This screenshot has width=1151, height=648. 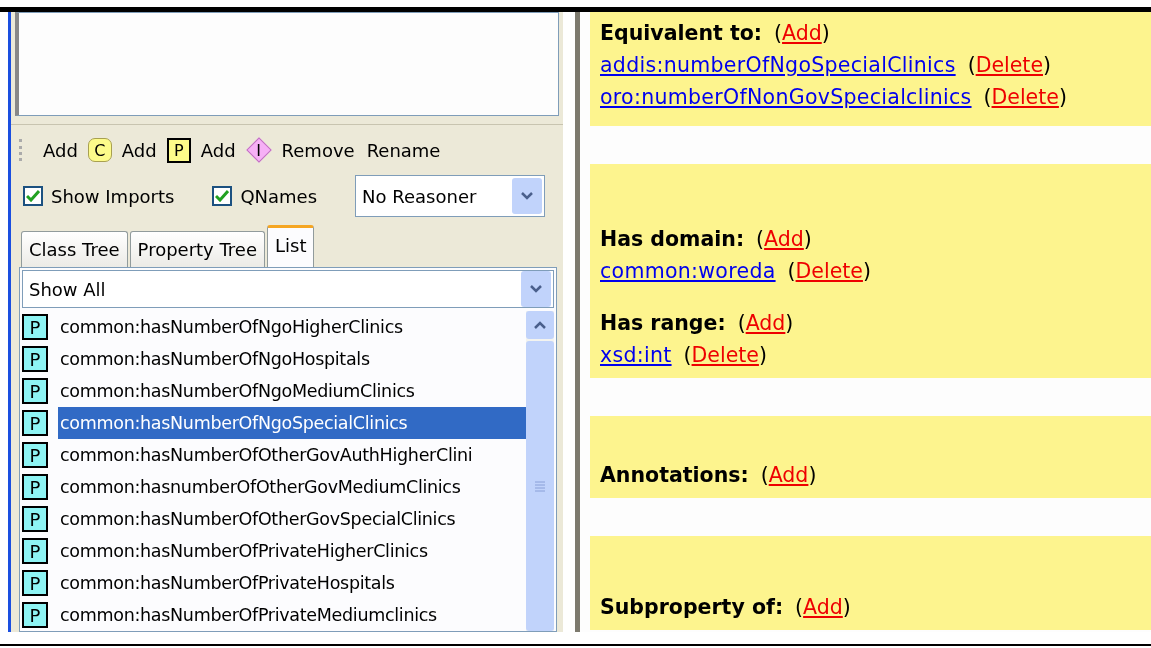 I want to click on section-heading: Equivalent to:, so click(x=681, y=33).